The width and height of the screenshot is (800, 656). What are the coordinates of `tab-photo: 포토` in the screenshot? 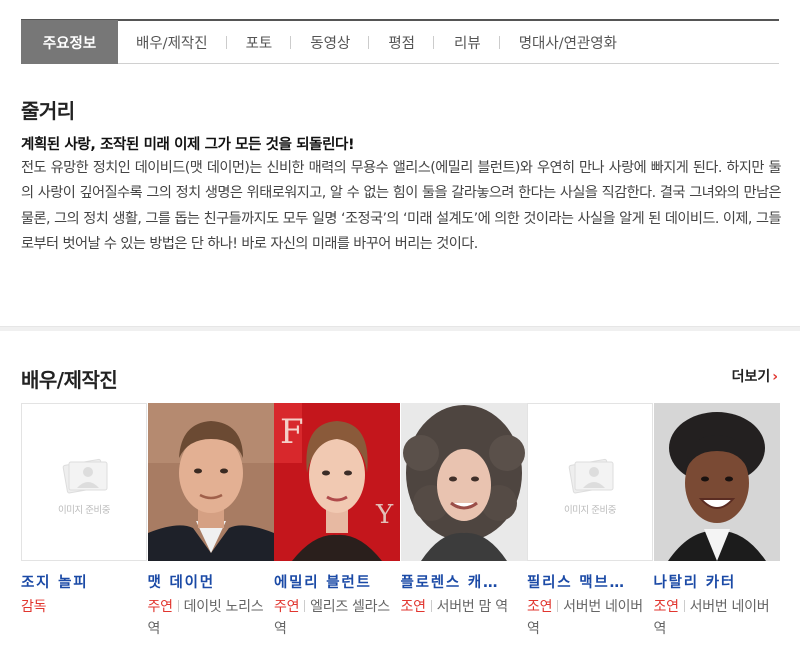 It's located at (259, 42).